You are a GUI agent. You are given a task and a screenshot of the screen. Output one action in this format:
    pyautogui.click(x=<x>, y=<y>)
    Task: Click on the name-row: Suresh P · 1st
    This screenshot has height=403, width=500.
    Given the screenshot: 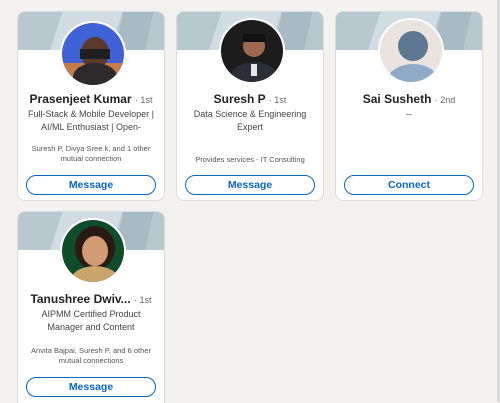 What is the action you would take?
    pyautogui.click(x=250, y=99)
    